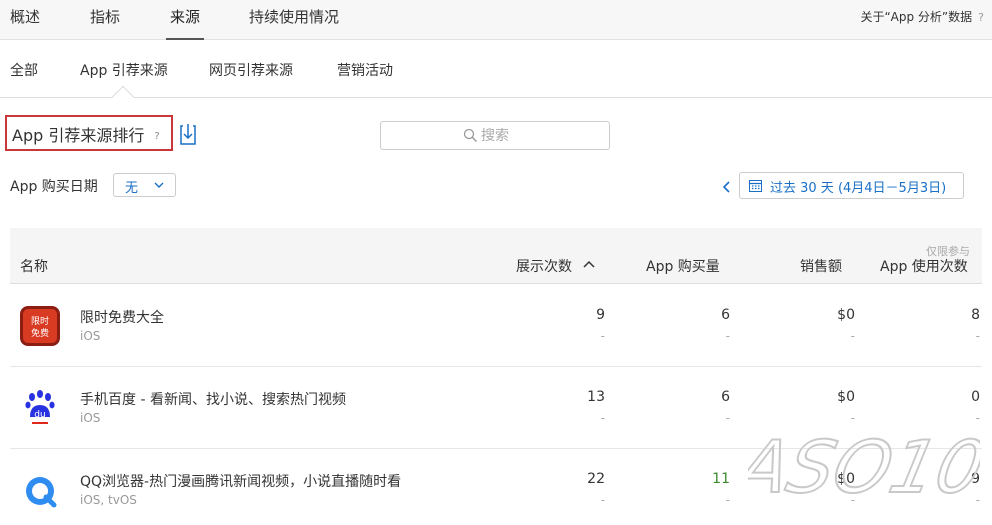 The width and height of the screenshot is (992, 525). I want to click on sales-value: $0, so click(846, 315).